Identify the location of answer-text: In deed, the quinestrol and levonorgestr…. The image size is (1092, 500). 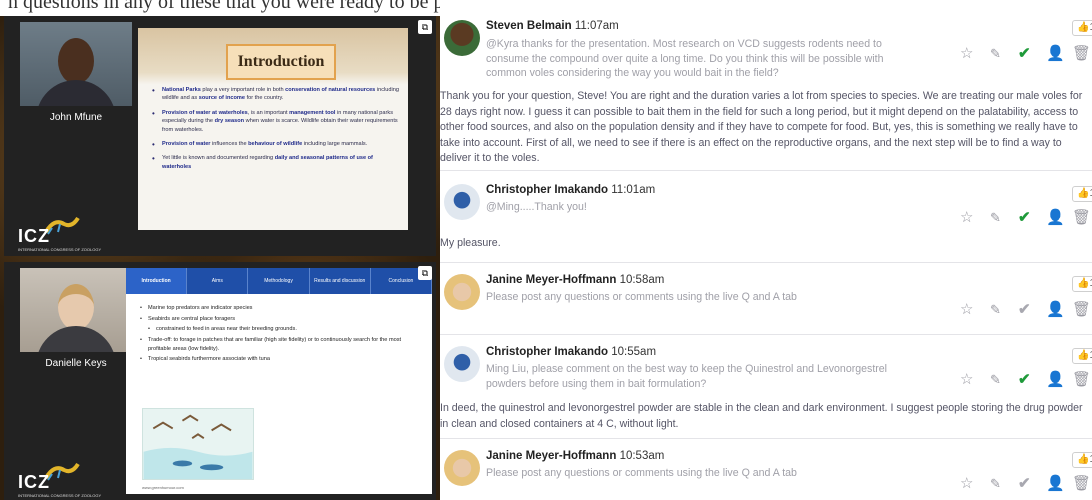
(761, 416).